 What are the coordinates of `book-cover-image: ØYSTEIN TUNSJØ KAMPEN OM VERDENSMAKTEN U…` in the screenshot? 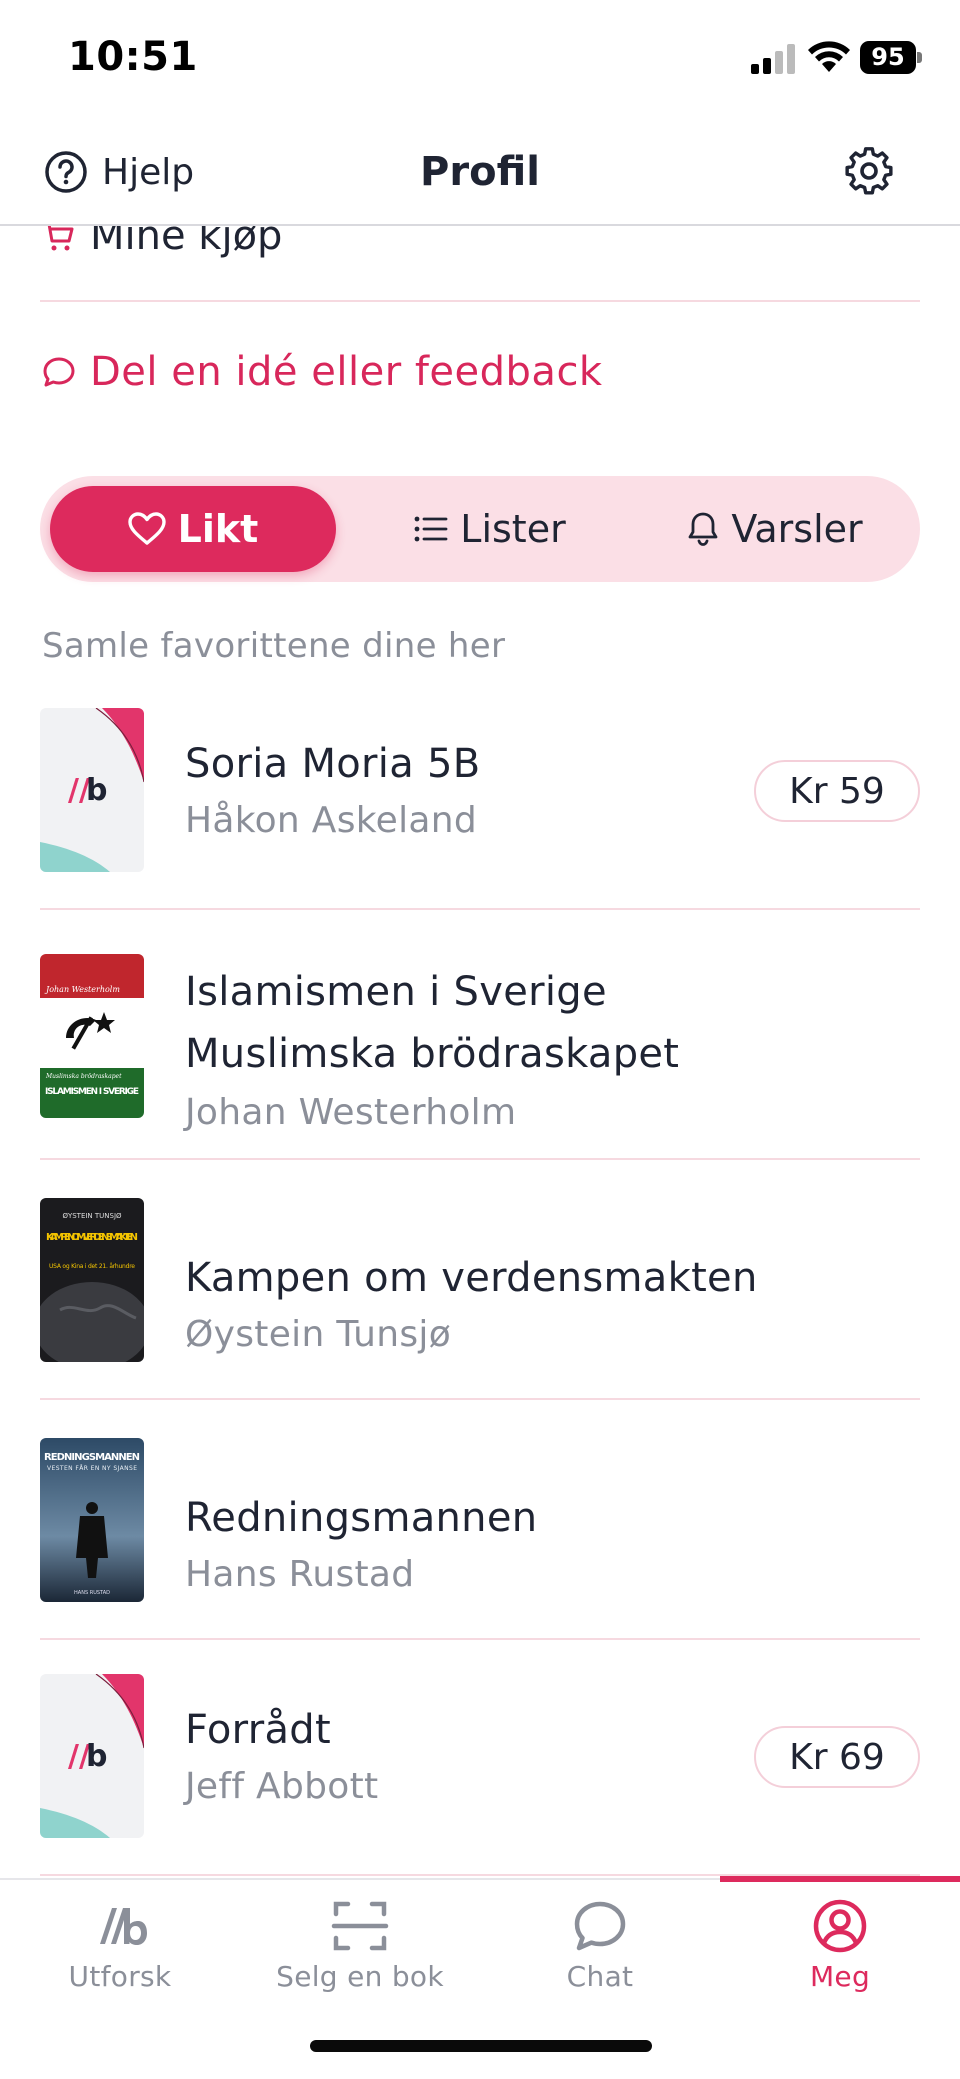 It's located at (92, 1280).